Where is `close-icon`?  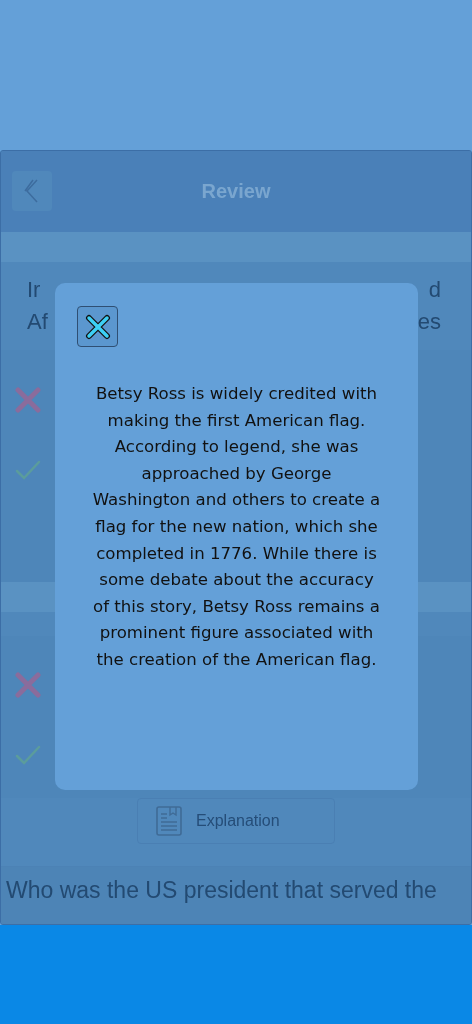
close-icon is located at coordinates (97, 326).